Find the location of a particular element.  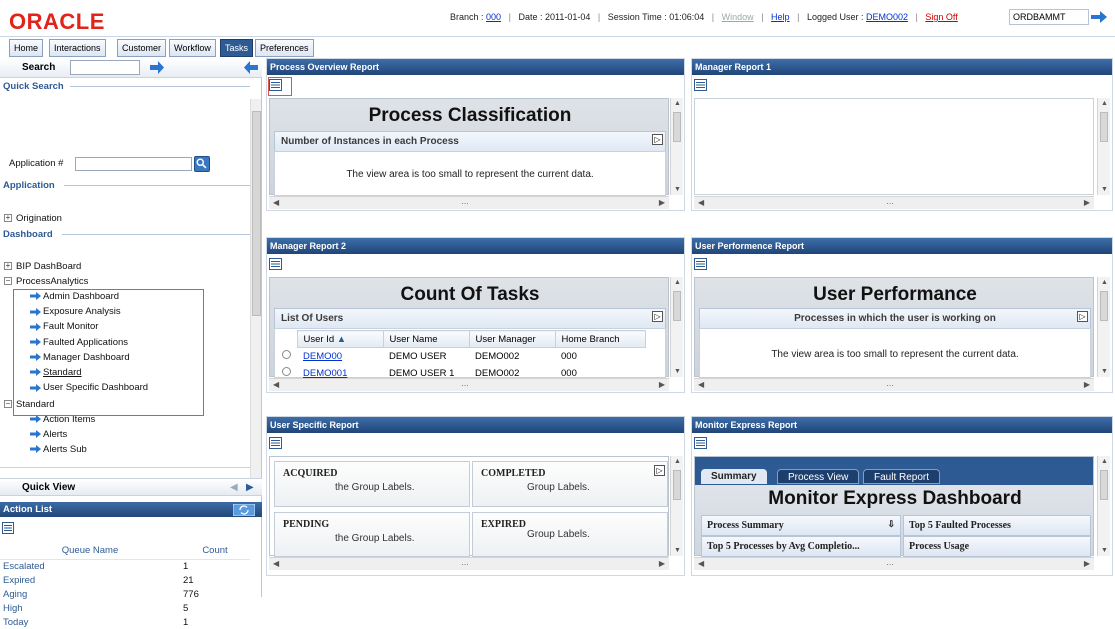

table-row: Aging 776 is located at coordinates (125, 594).